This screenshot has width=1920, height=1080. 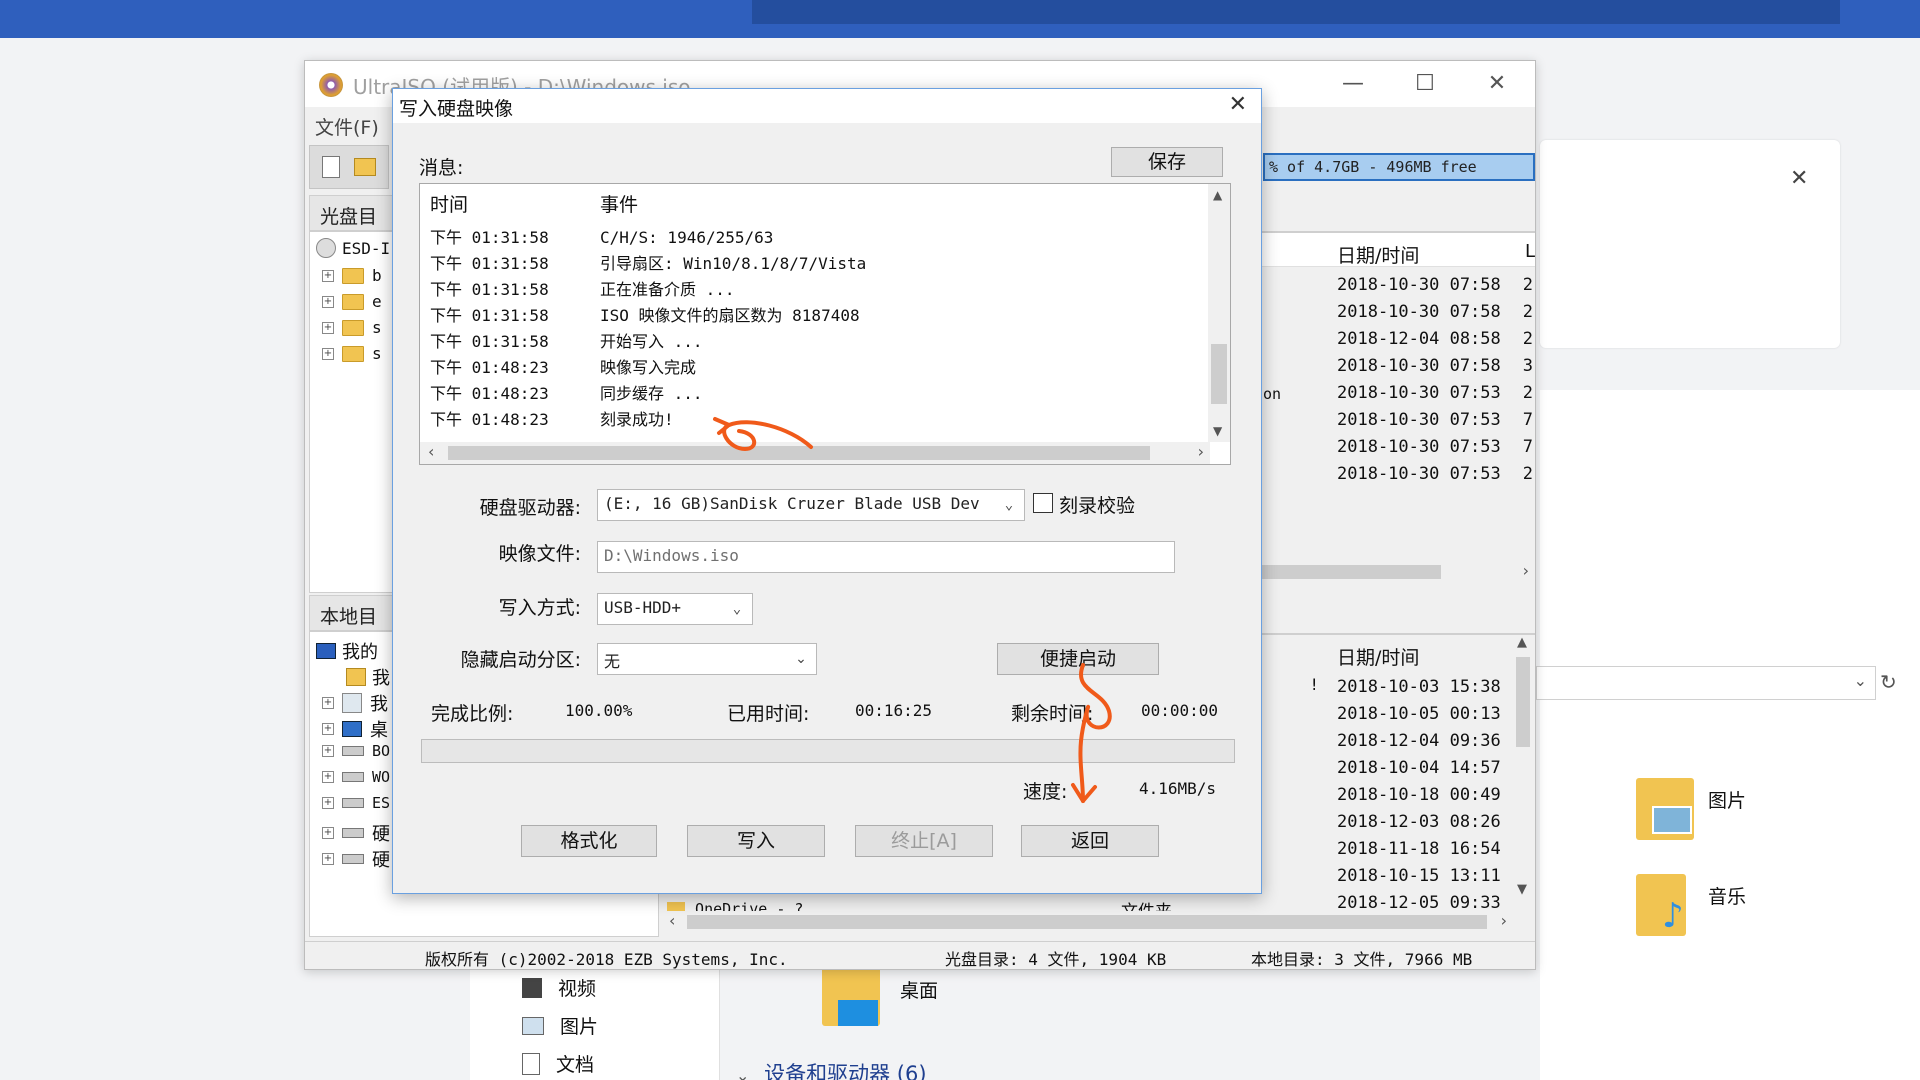 What do you see at coordinates (352, 301) in the screenshot?
I see `tree-item: + e` at bounding box center [352, 301].